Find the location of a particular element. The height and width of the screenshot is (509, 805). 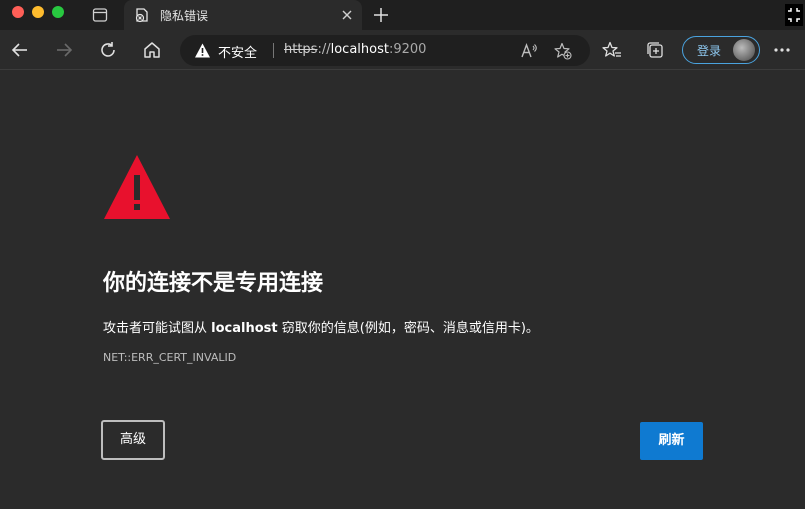

avatar is located at coordinates (744, 50).